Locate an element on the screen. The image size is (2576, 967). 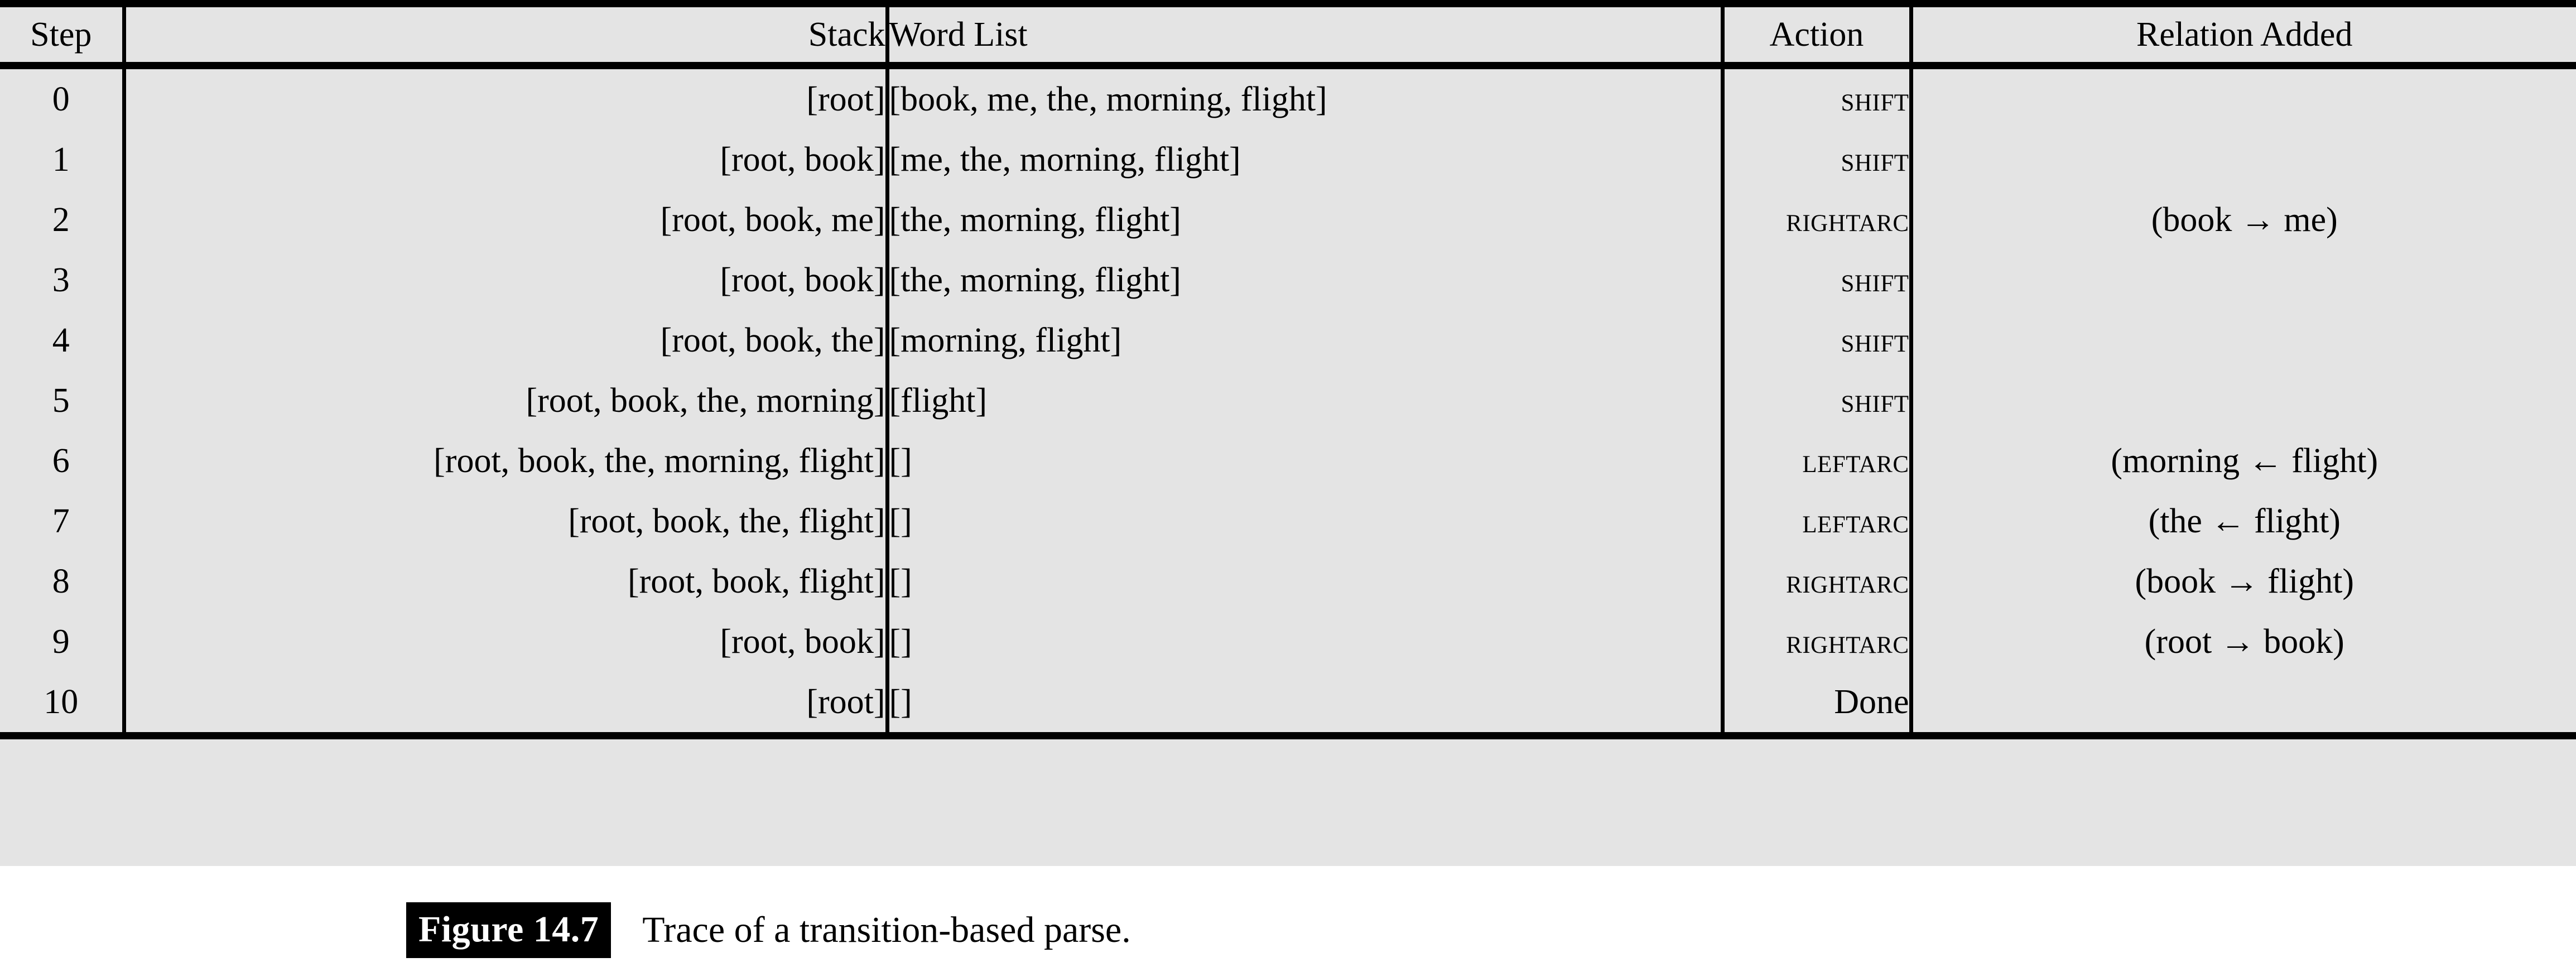
table-header-rule is located at coordinates (1288, 65).